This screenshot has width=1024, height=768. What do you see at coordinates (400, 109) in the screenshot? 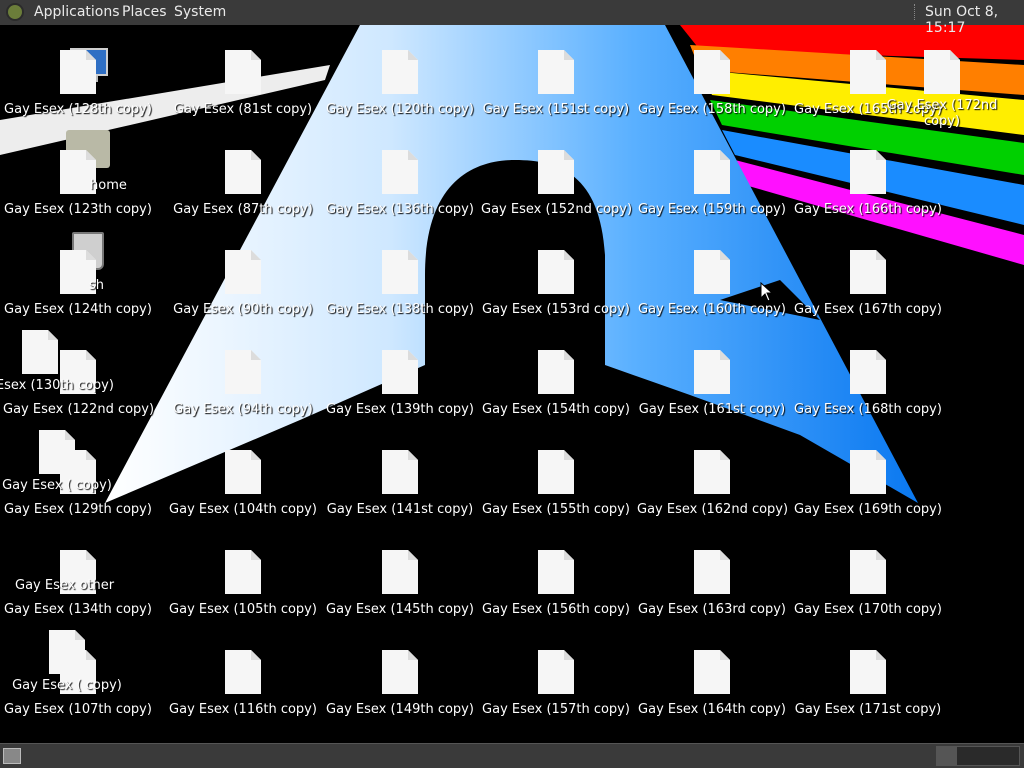
I see `file-label: Gay Esex (120th copy)` at bounding box center [400, 109].